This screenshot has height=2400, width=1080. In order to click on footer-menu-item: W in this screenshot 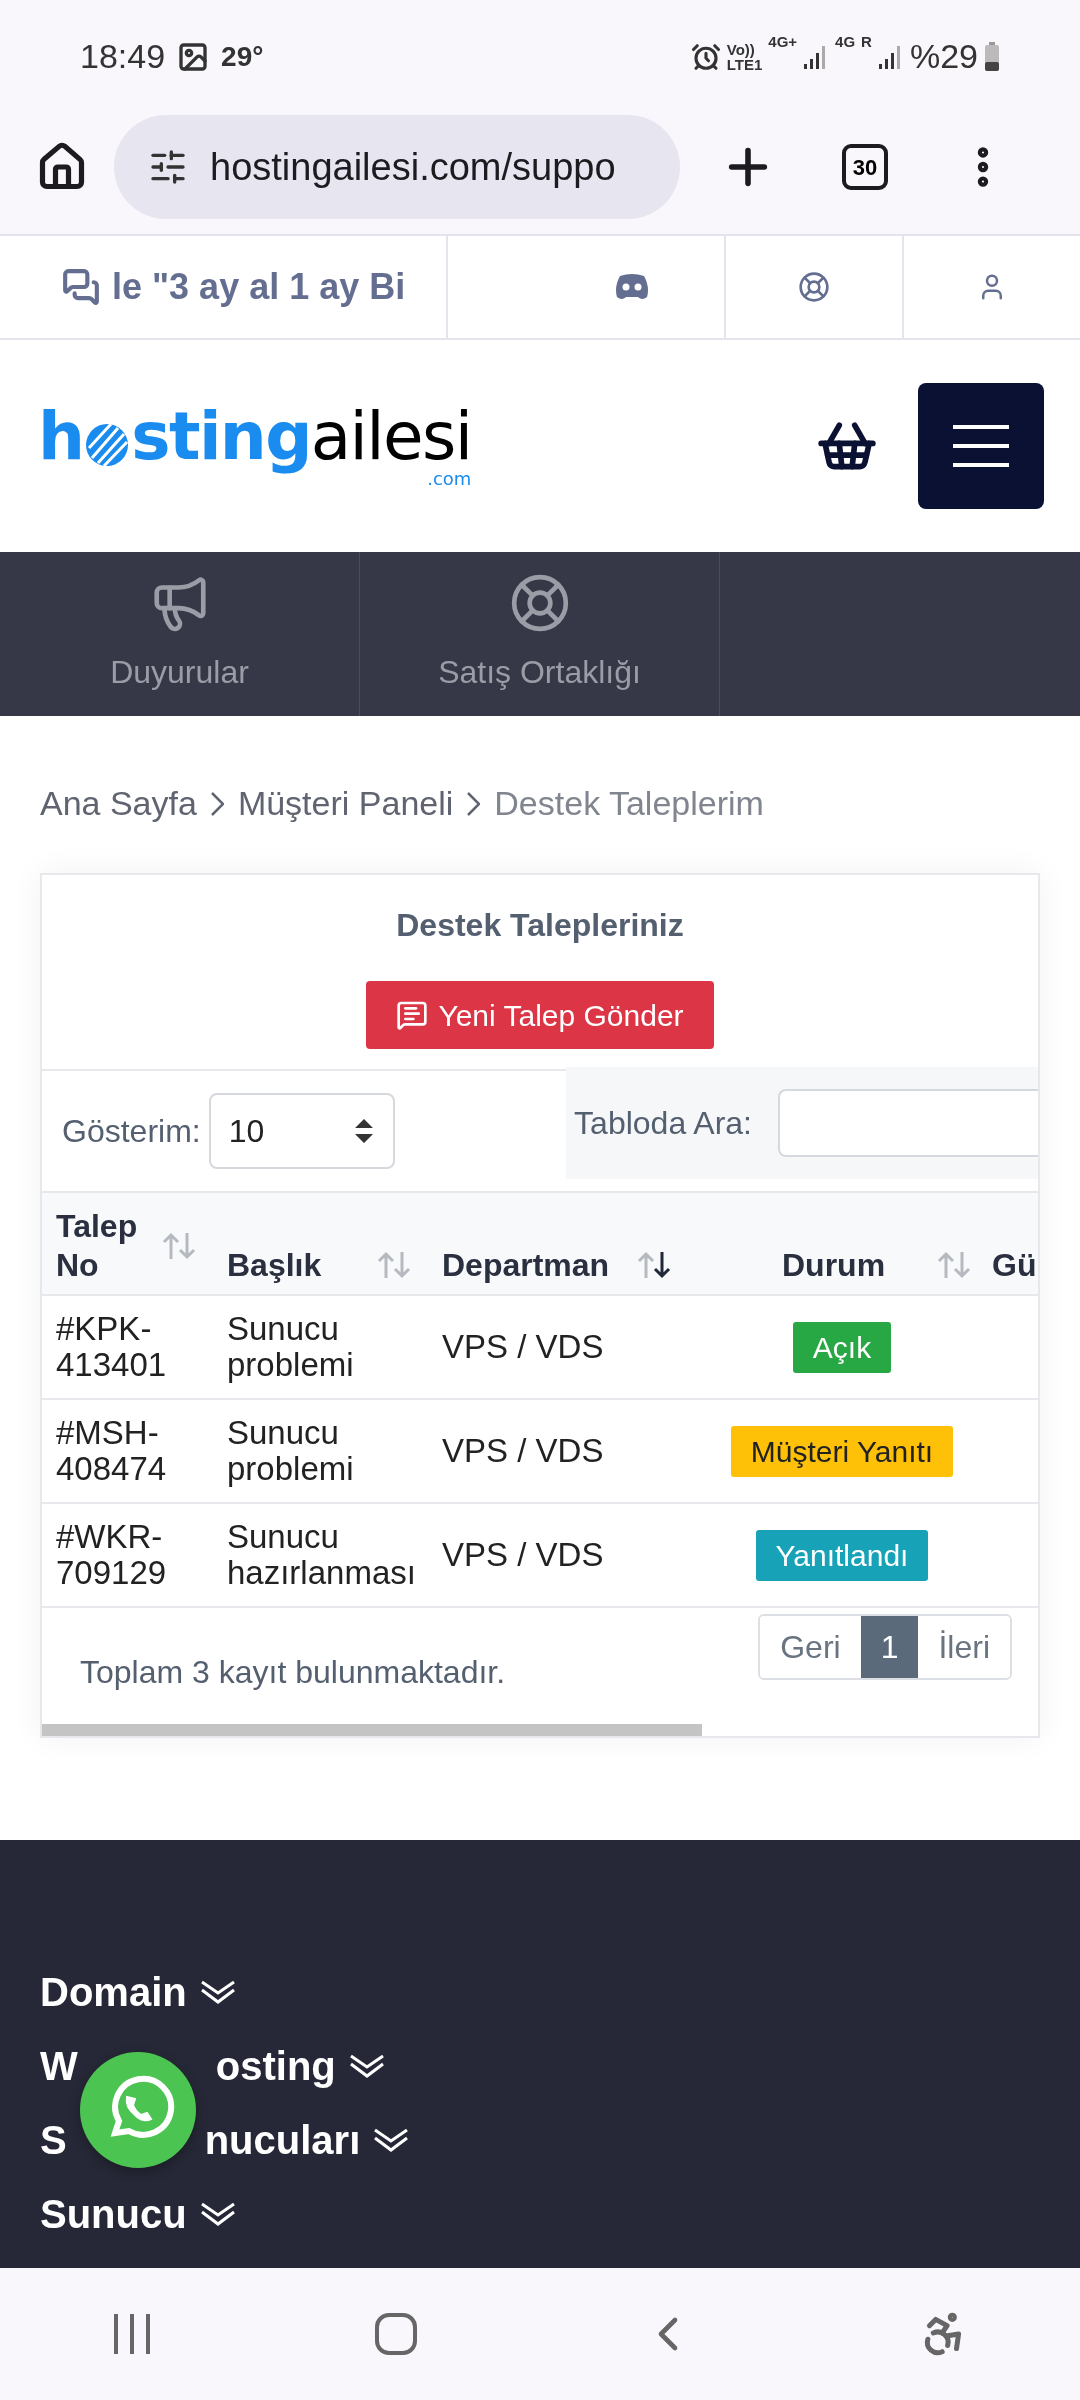, I will do `click(59, 2066)`.